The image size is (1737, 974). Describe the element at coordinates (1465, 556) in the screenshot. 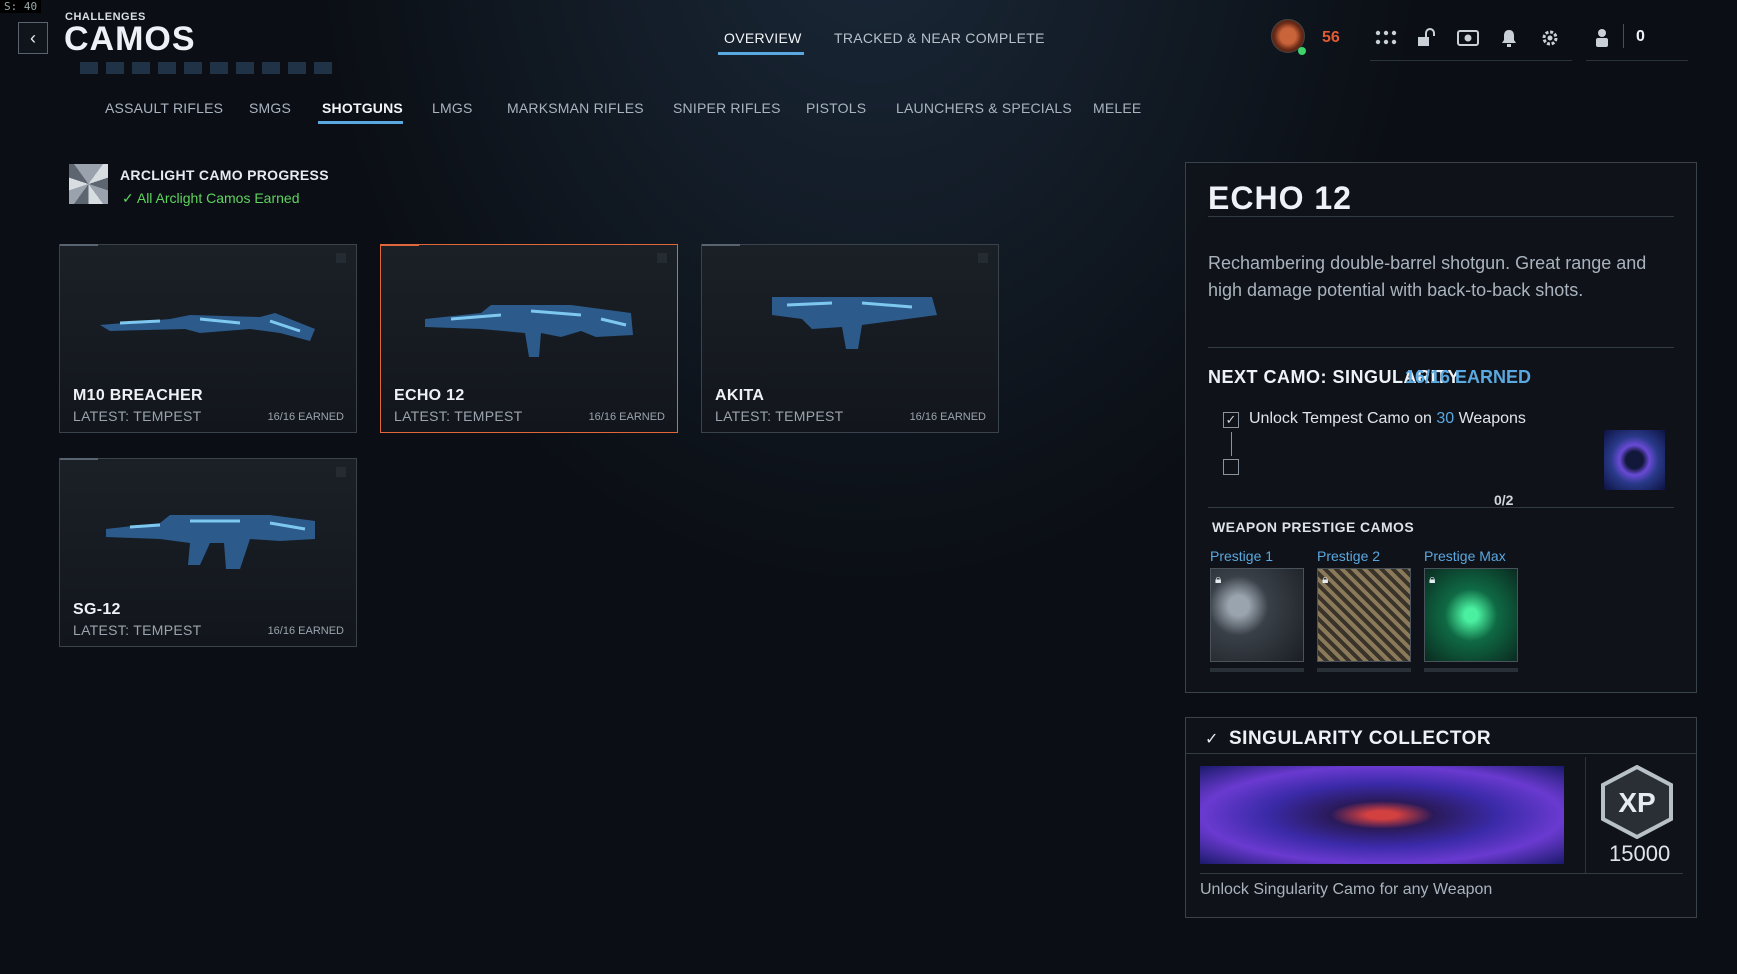

I see `prestige-max-label: Prestige Max` at that location.